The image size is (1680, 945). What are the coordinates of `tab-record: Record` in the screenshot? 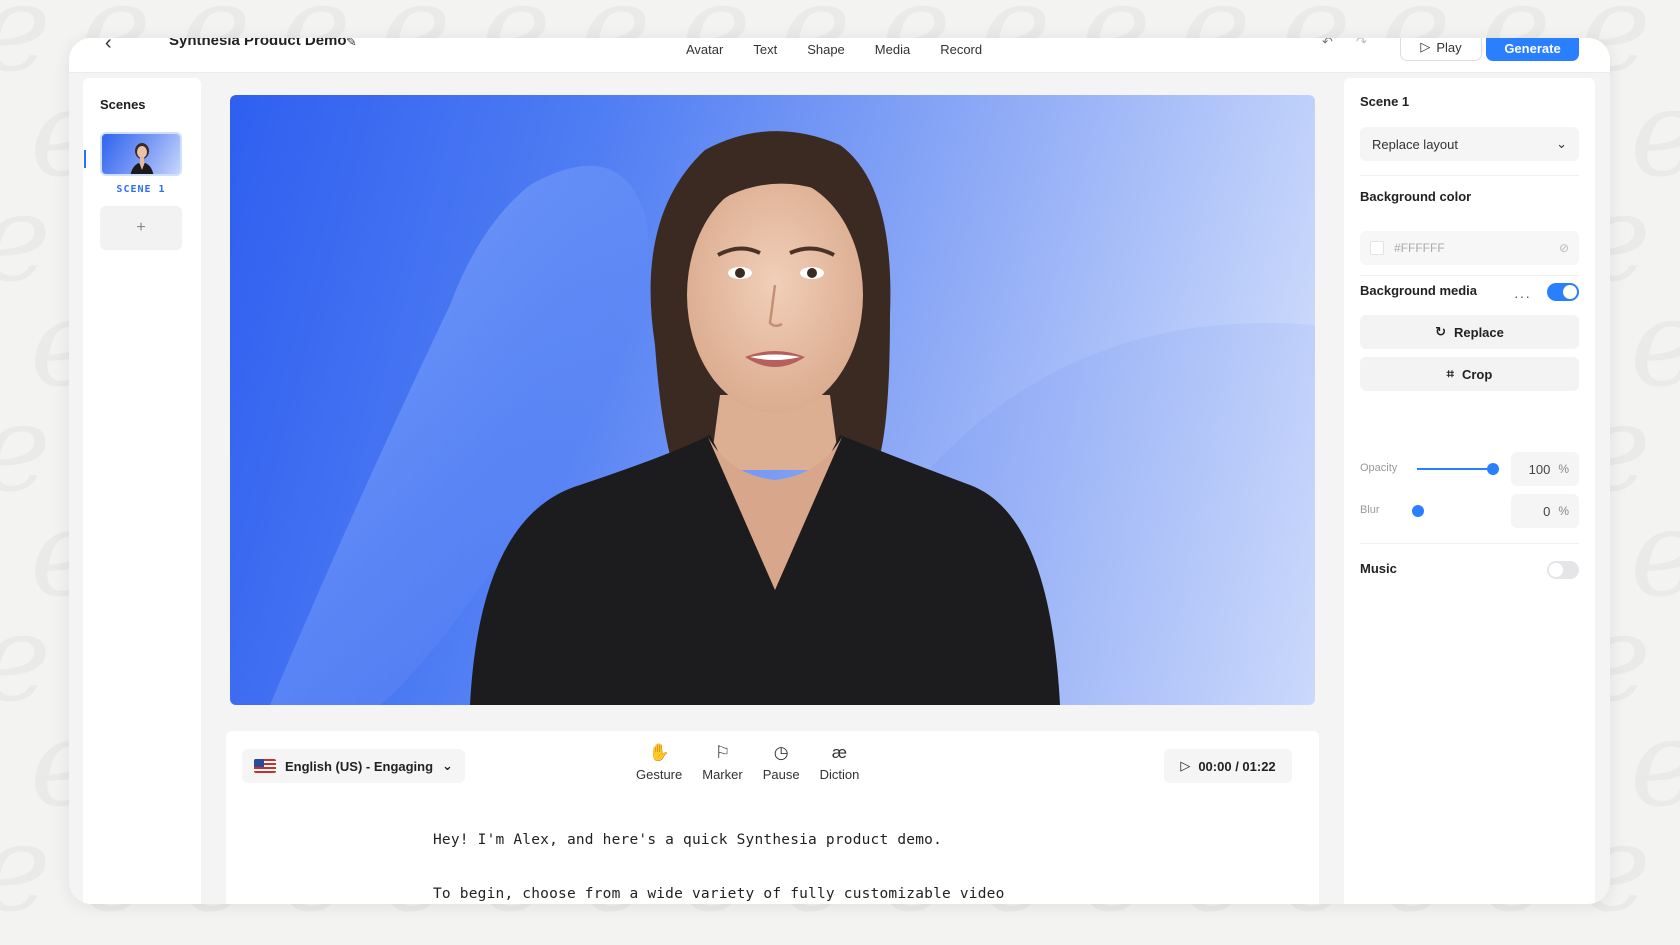 It's located at (961, 49).